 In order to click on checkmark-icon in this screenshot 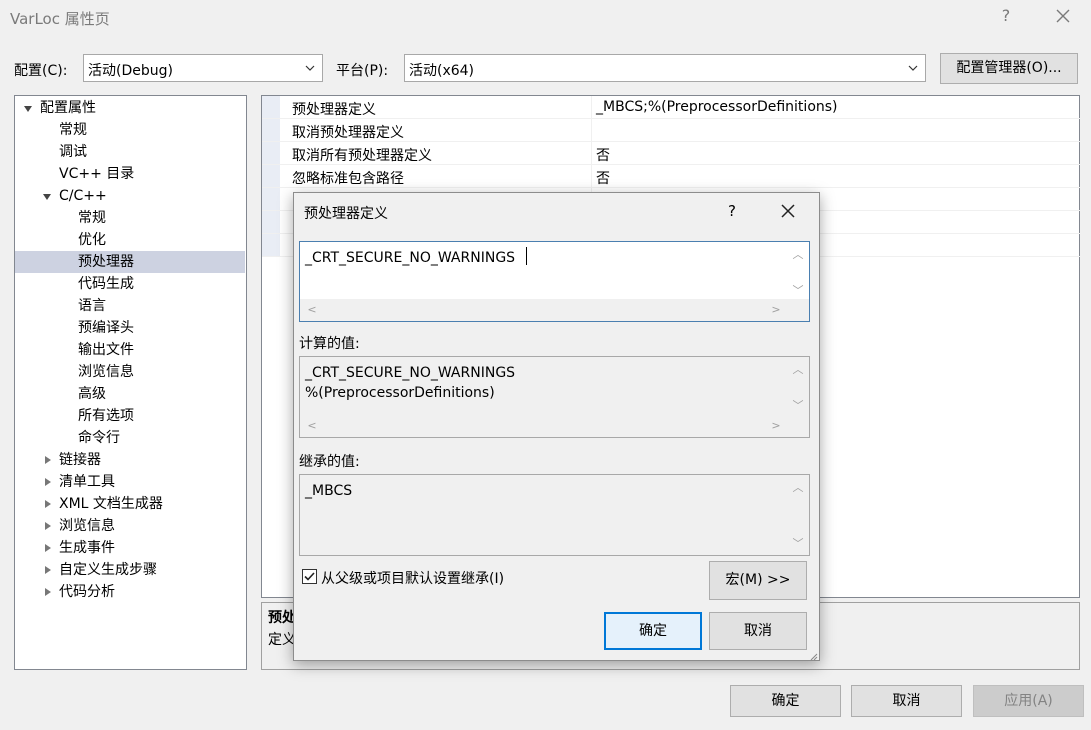, I will do `click(309, 576)`.